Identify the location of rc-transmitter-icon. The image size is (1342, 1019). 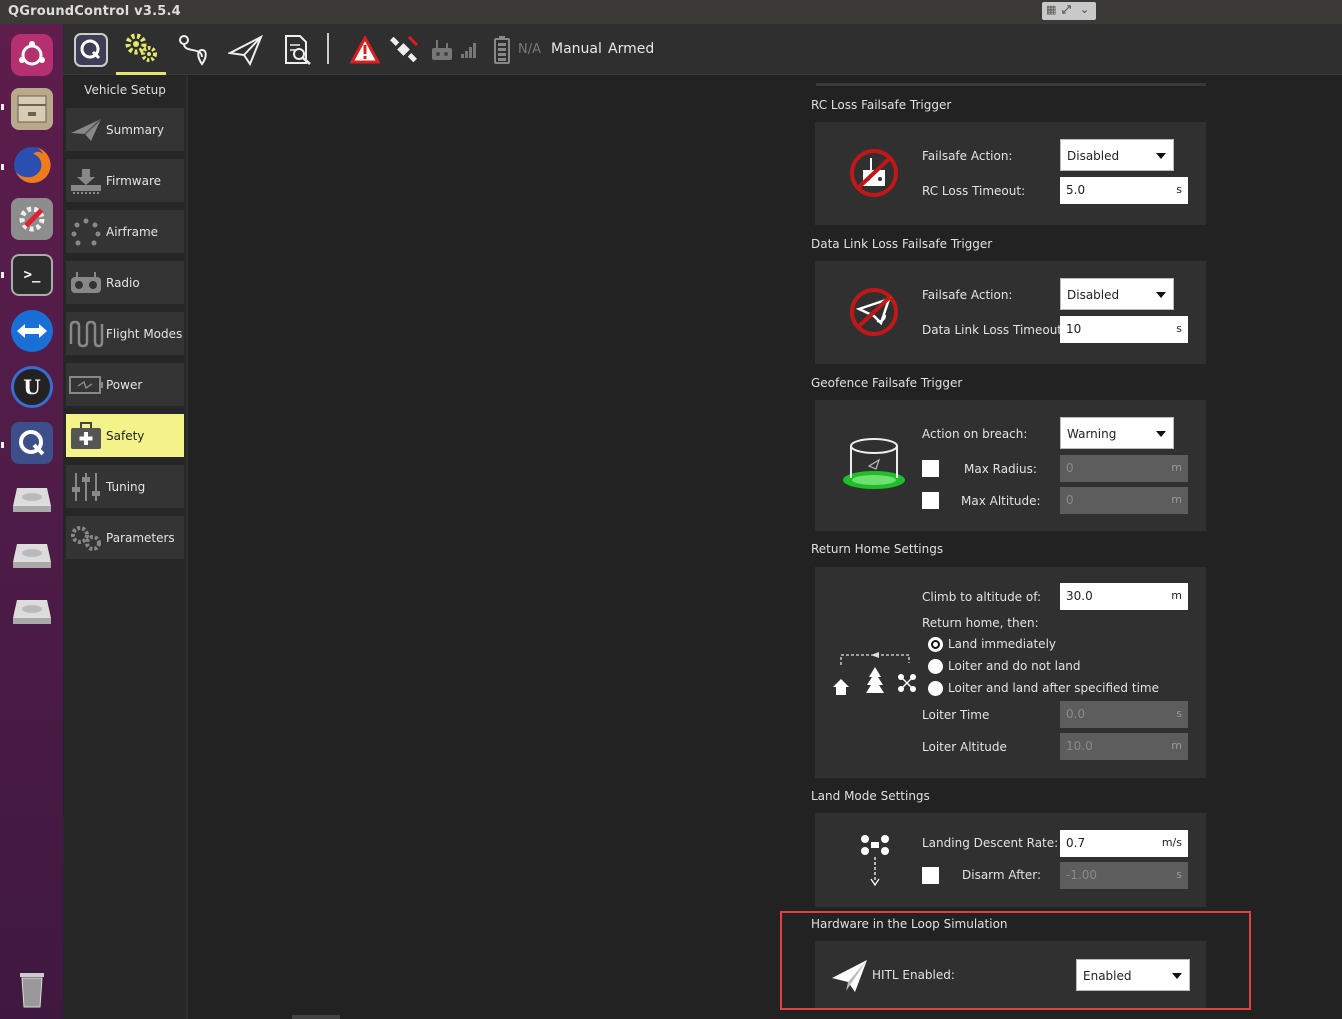
(442, 49).